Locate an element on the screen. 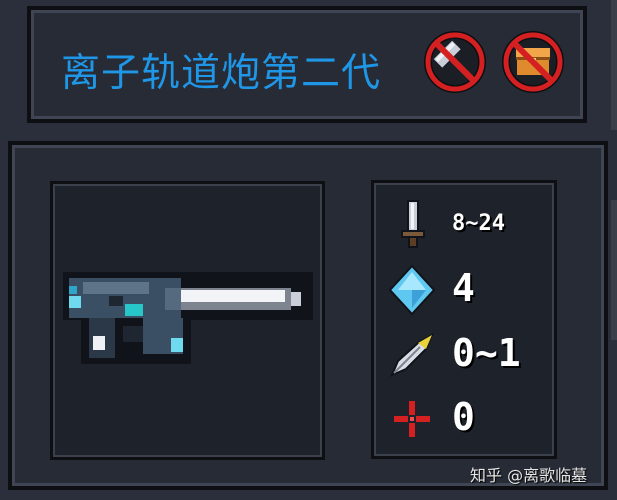  stat-row-precision: 0~1 is located at coordinates (467, 355).